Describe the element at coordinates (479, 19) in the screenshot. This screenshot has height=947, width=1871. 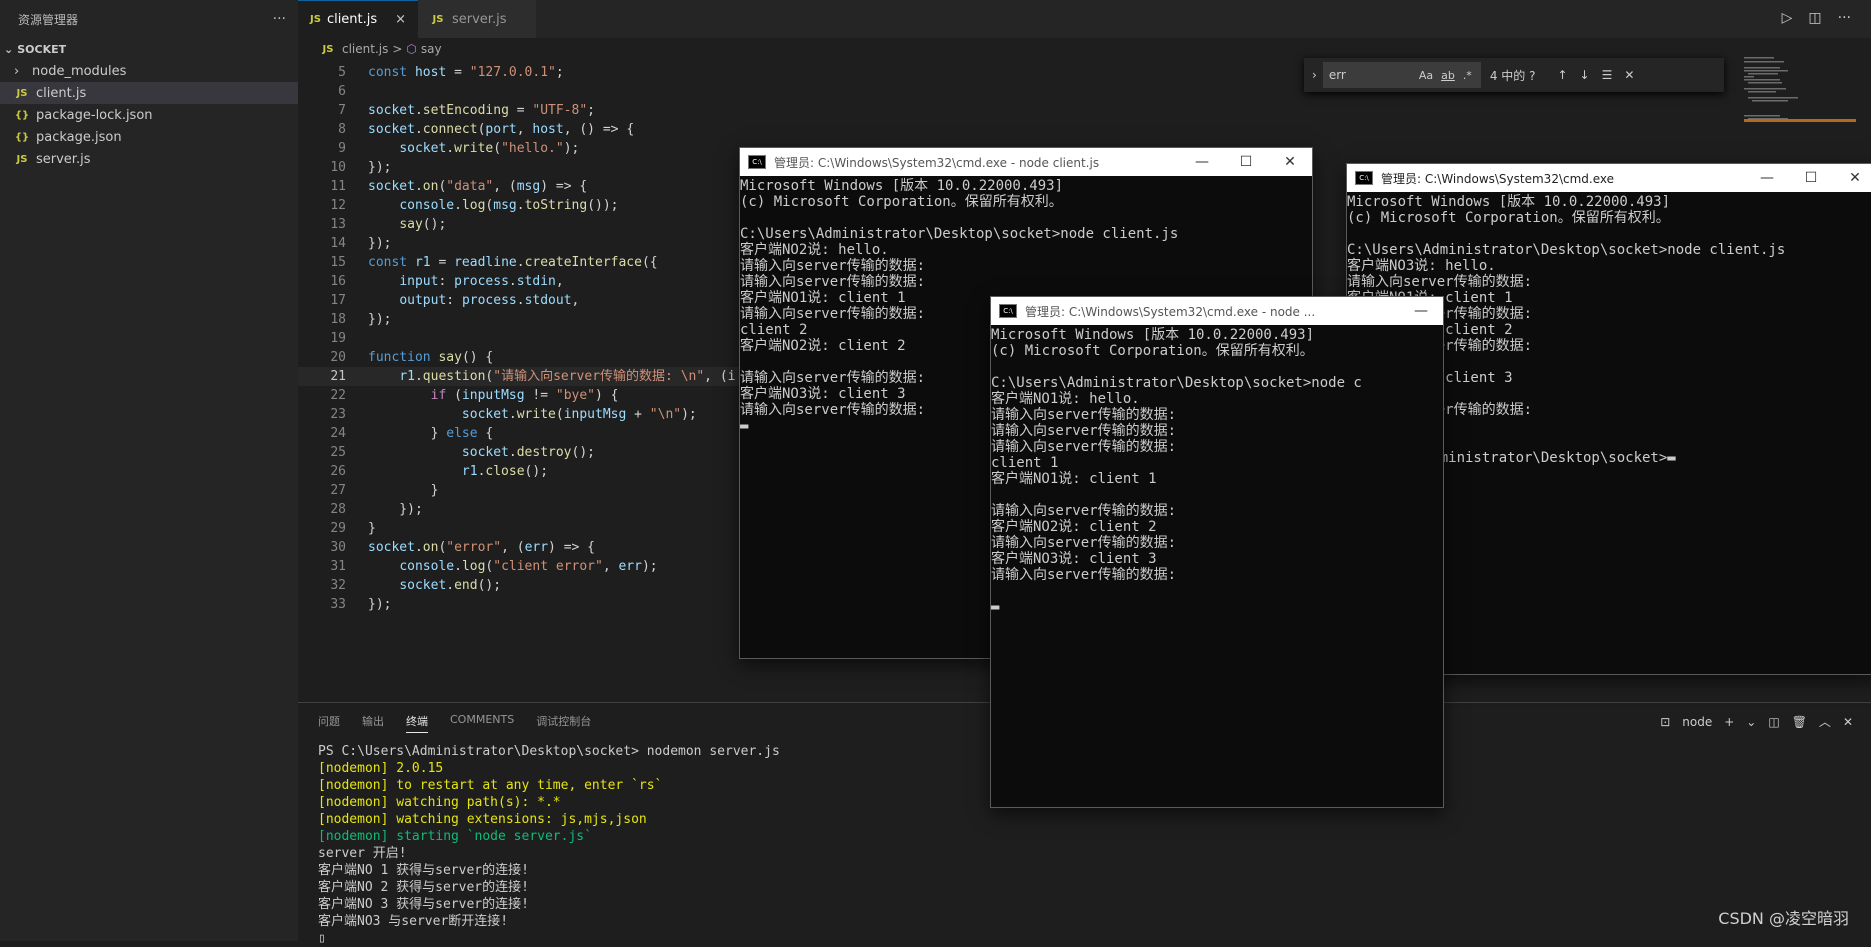
I see `tab-label: server.js` at that location.